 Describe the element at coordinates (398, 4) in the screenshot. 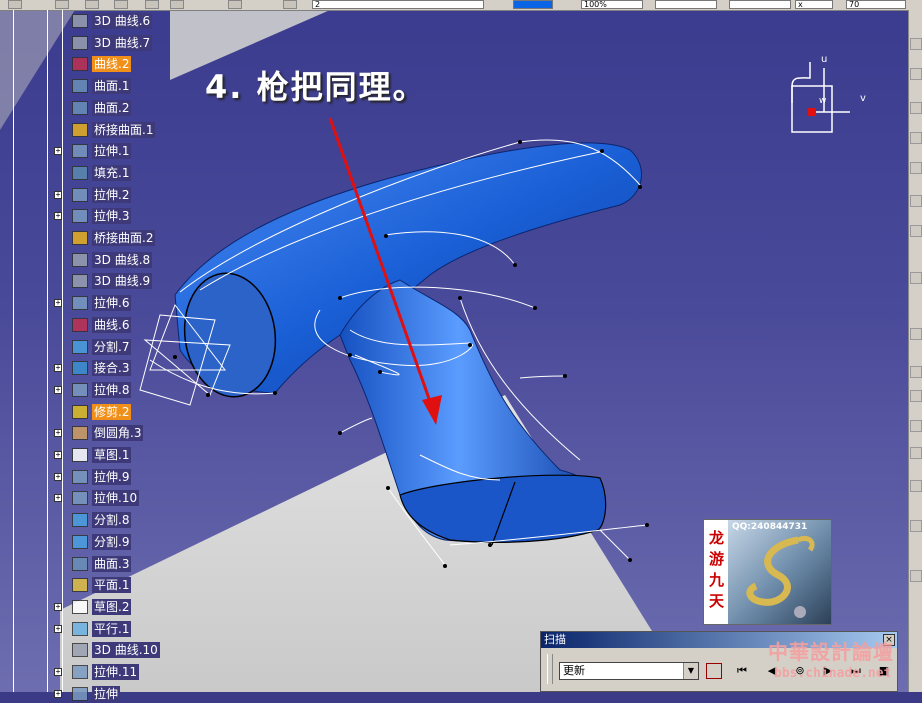

I see `layer-select: 2` at that location.